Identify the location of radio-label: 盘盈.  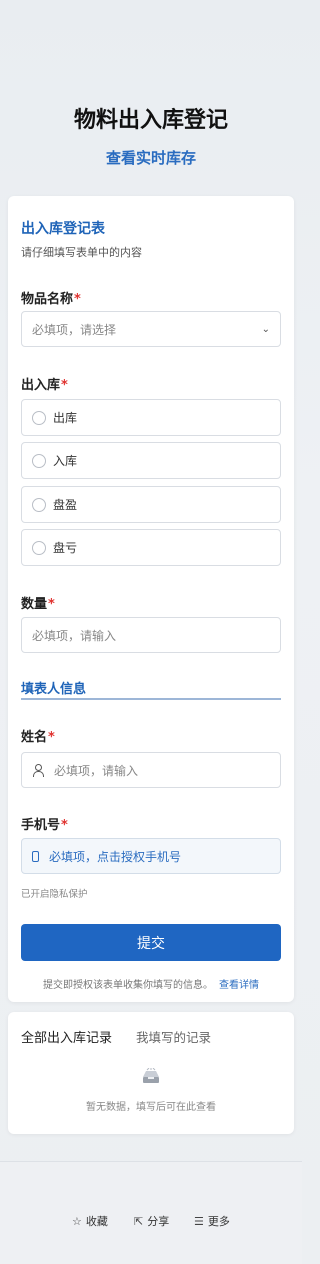
(65, 505).